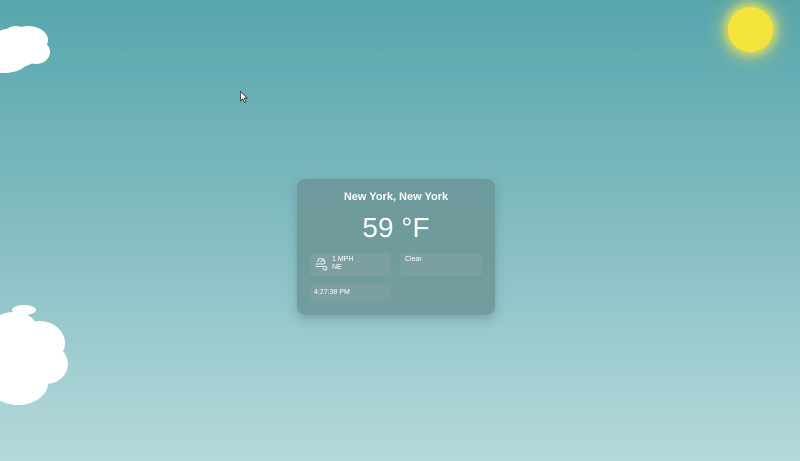  I want to click on wind-speed: 1 MPH, so click(343, 259).